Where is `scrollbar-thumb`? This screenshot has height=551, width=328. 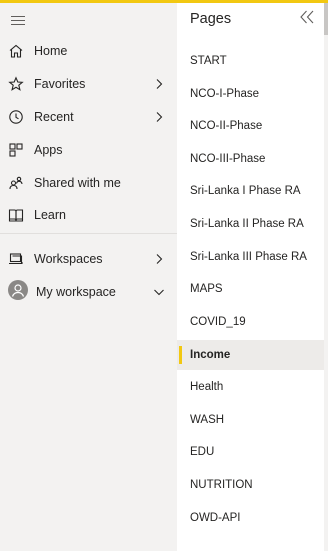
scrollbar-thumb is located at coordinates (326, 19).